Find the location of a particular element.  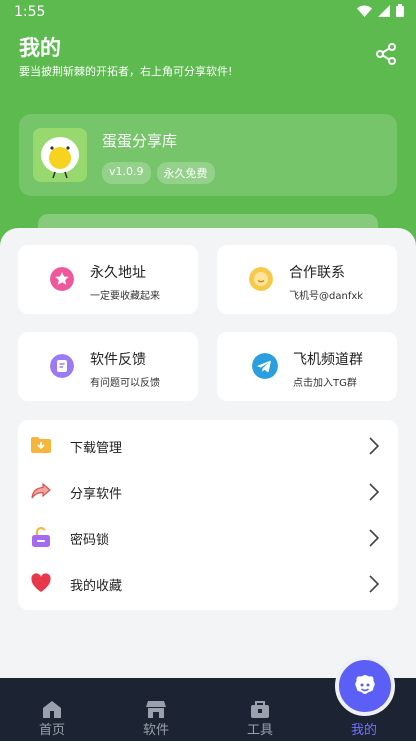

tile-subtitle: 飞机号@danfxk is located at coordinates (326, 296).